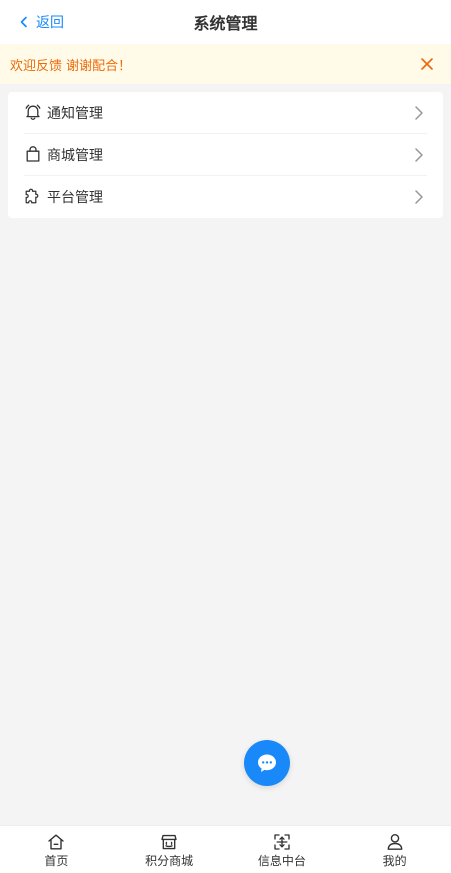  What do you see at coordinates (225, 113) in the screenshot?
I see `menu-item-notification-management: 通知管理` at bounding box center [225, 113].